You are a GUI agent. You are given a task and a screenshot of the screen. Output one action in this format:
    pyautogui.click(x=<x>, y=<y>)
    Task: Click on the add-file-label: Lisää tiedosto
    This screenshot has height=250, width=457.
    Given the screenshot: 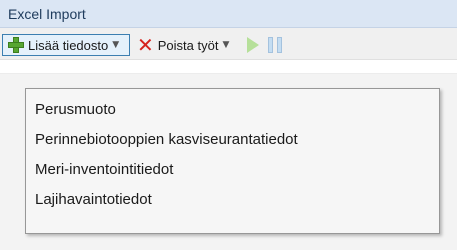 What is the action you would take?
    pyautogui.click(x=68, y=45)
    